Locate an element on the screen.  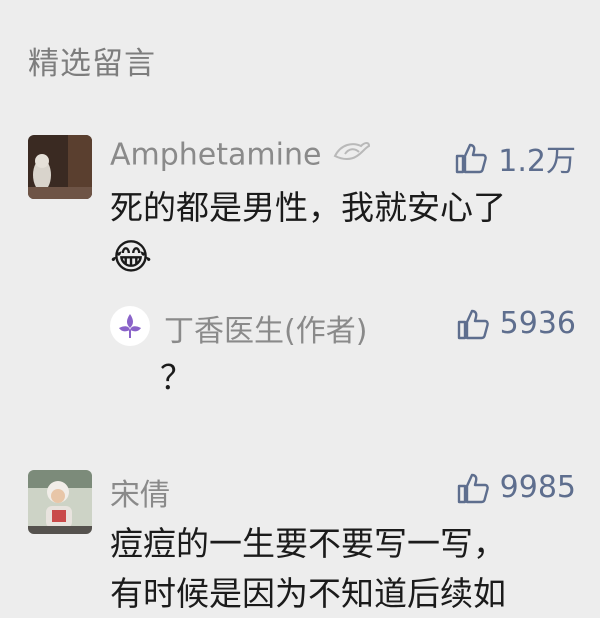
like-button: 1.2万 is located at coordinates (515, 158).